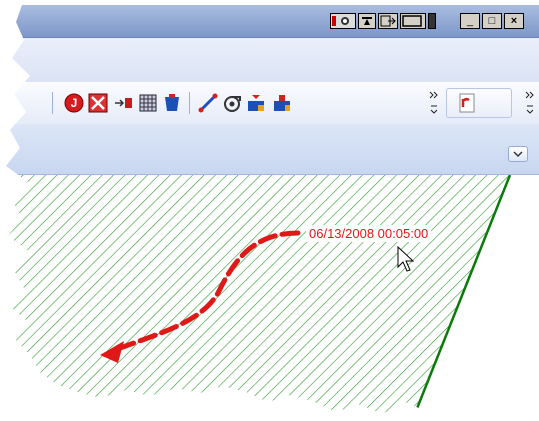  What do you see at coordinates (492, 21) in the screenshot?
I see `maximize-button: □` at bounding box center [492, 21].